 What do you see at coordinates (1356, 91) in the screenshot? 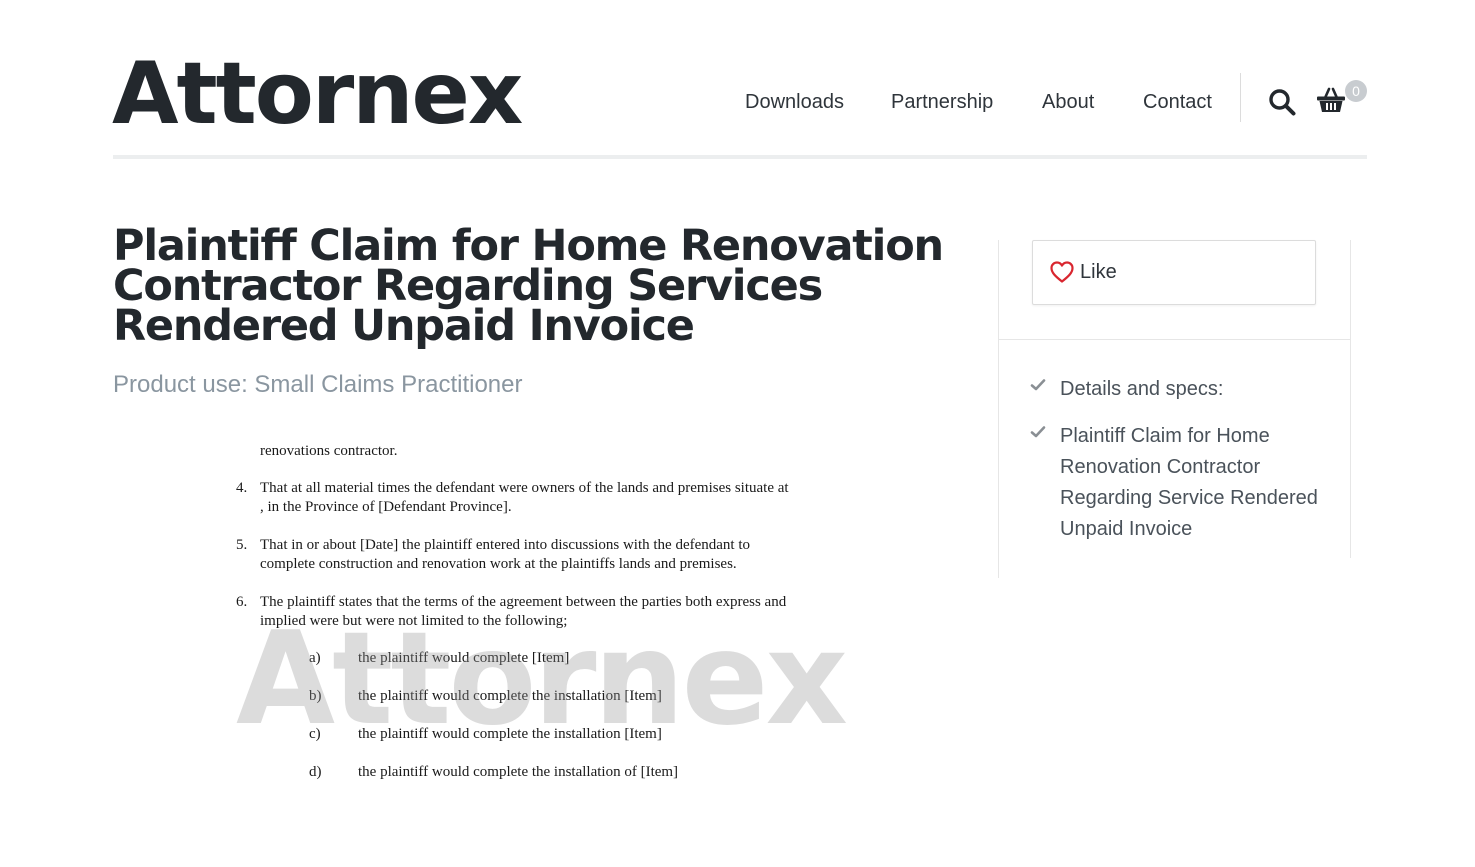
I see `cart-count-badge: 0` at bounding box center [1356, 91].